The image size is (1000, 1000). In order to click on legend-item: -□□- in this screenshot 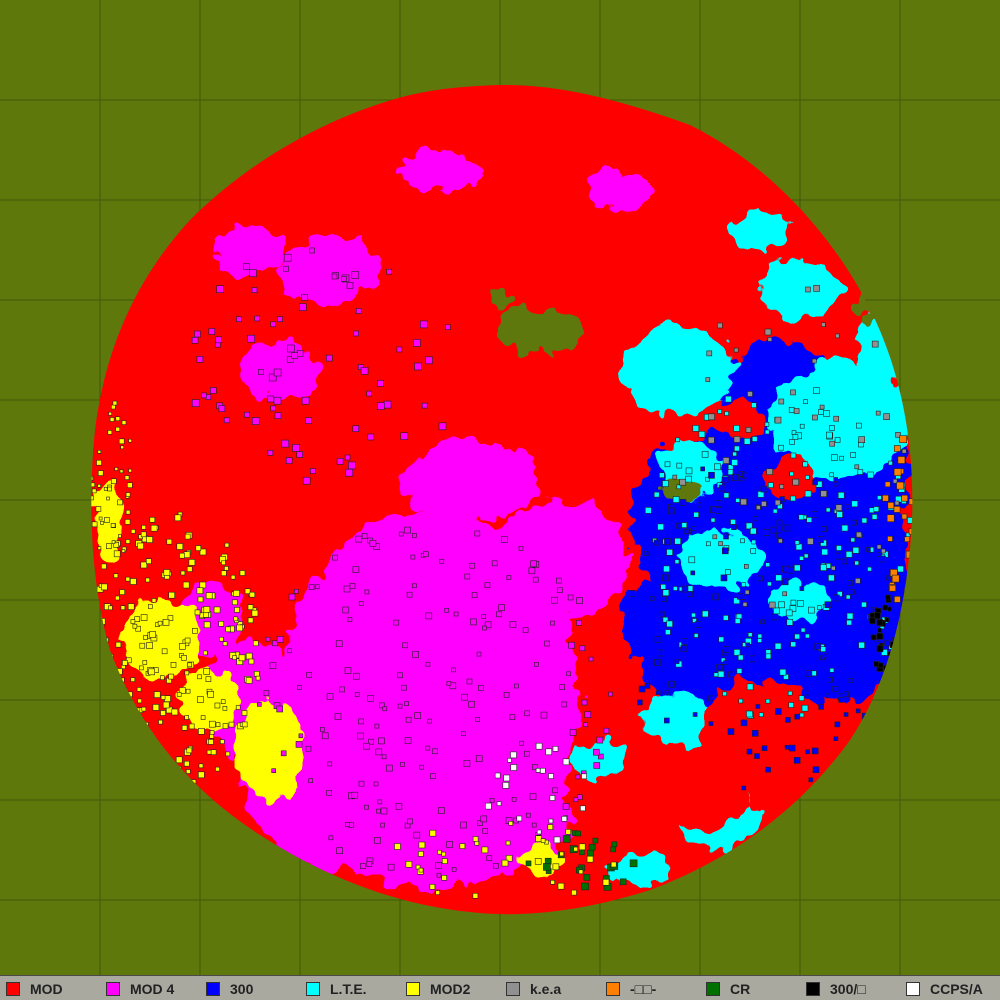, I will do `click(631, 989)`.